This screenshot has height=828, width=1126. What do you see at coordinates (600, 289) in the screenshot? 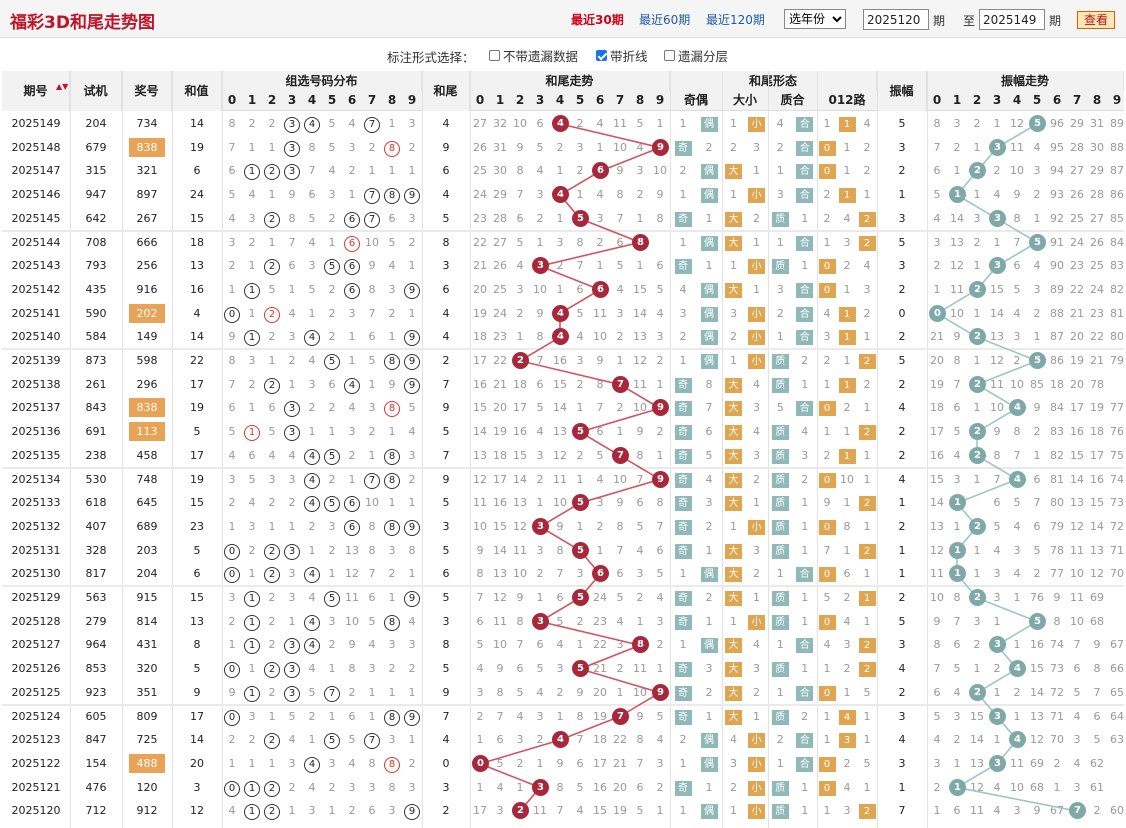
I see `tail-trend-ball: 6` at bounding box center [600, 289].